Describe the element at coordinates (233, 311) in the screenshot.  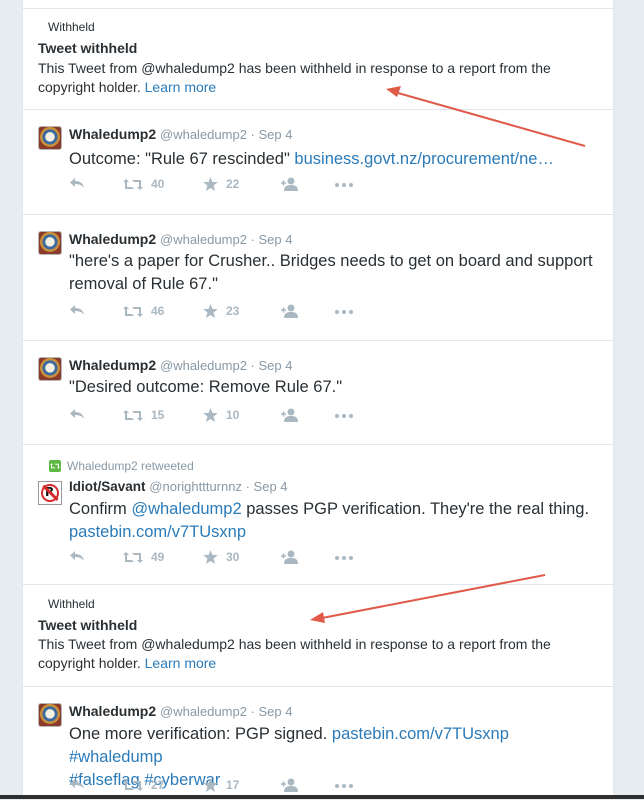
I see `favorite-count: 23` at that location.